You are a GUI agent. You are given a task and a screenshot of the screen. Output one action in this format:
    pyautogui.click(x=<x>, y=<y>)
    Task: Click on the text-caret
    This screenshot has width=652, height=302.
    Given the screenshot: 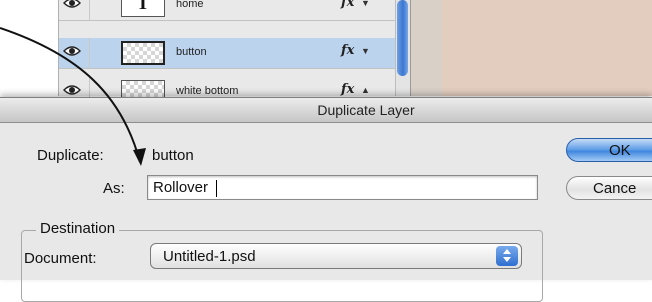 What is the action you would take?
    pyautogui.click(x=216, y=188)
    